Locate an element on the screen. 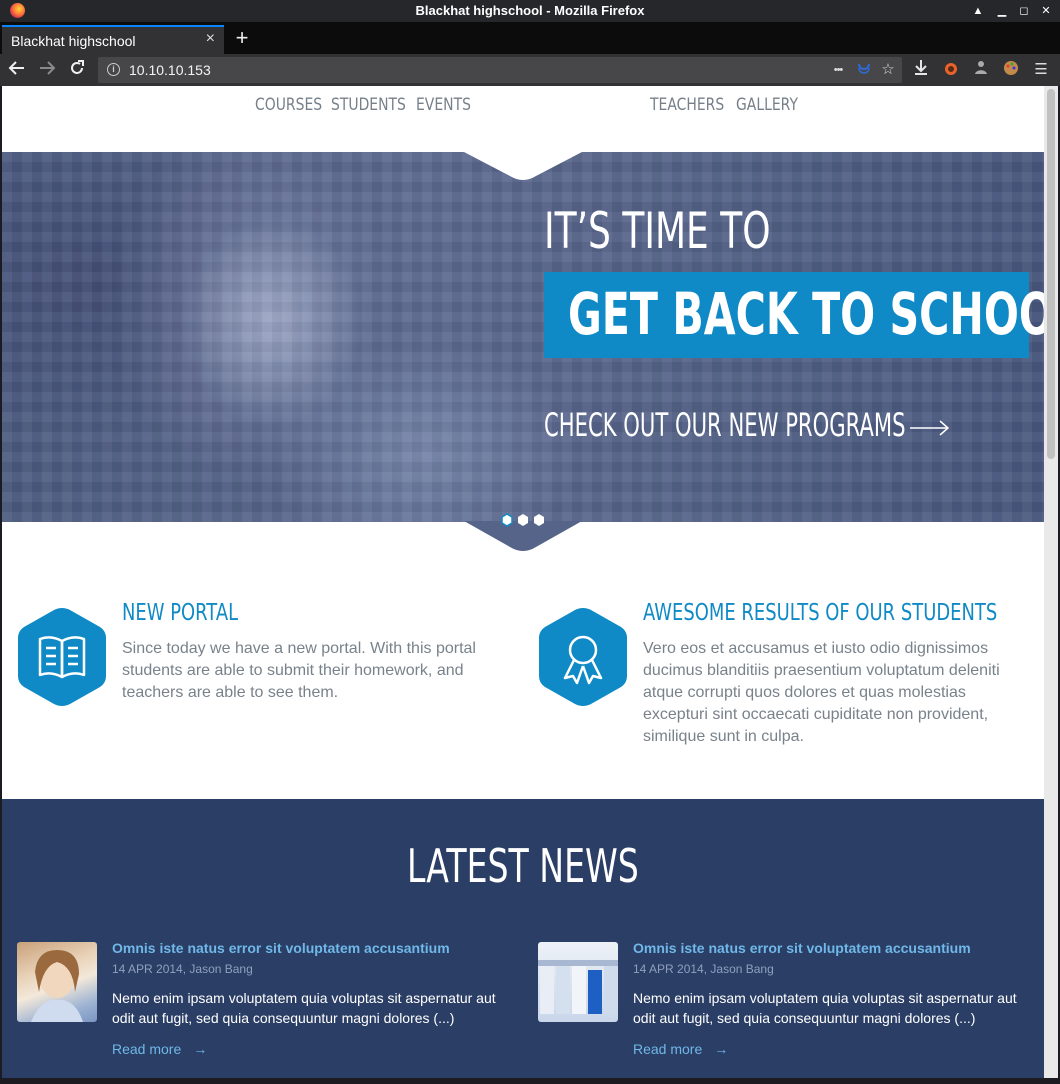 This screenshot has width=1060, height=1084. extension-palette-icon is located at coordinates (1011, 70).